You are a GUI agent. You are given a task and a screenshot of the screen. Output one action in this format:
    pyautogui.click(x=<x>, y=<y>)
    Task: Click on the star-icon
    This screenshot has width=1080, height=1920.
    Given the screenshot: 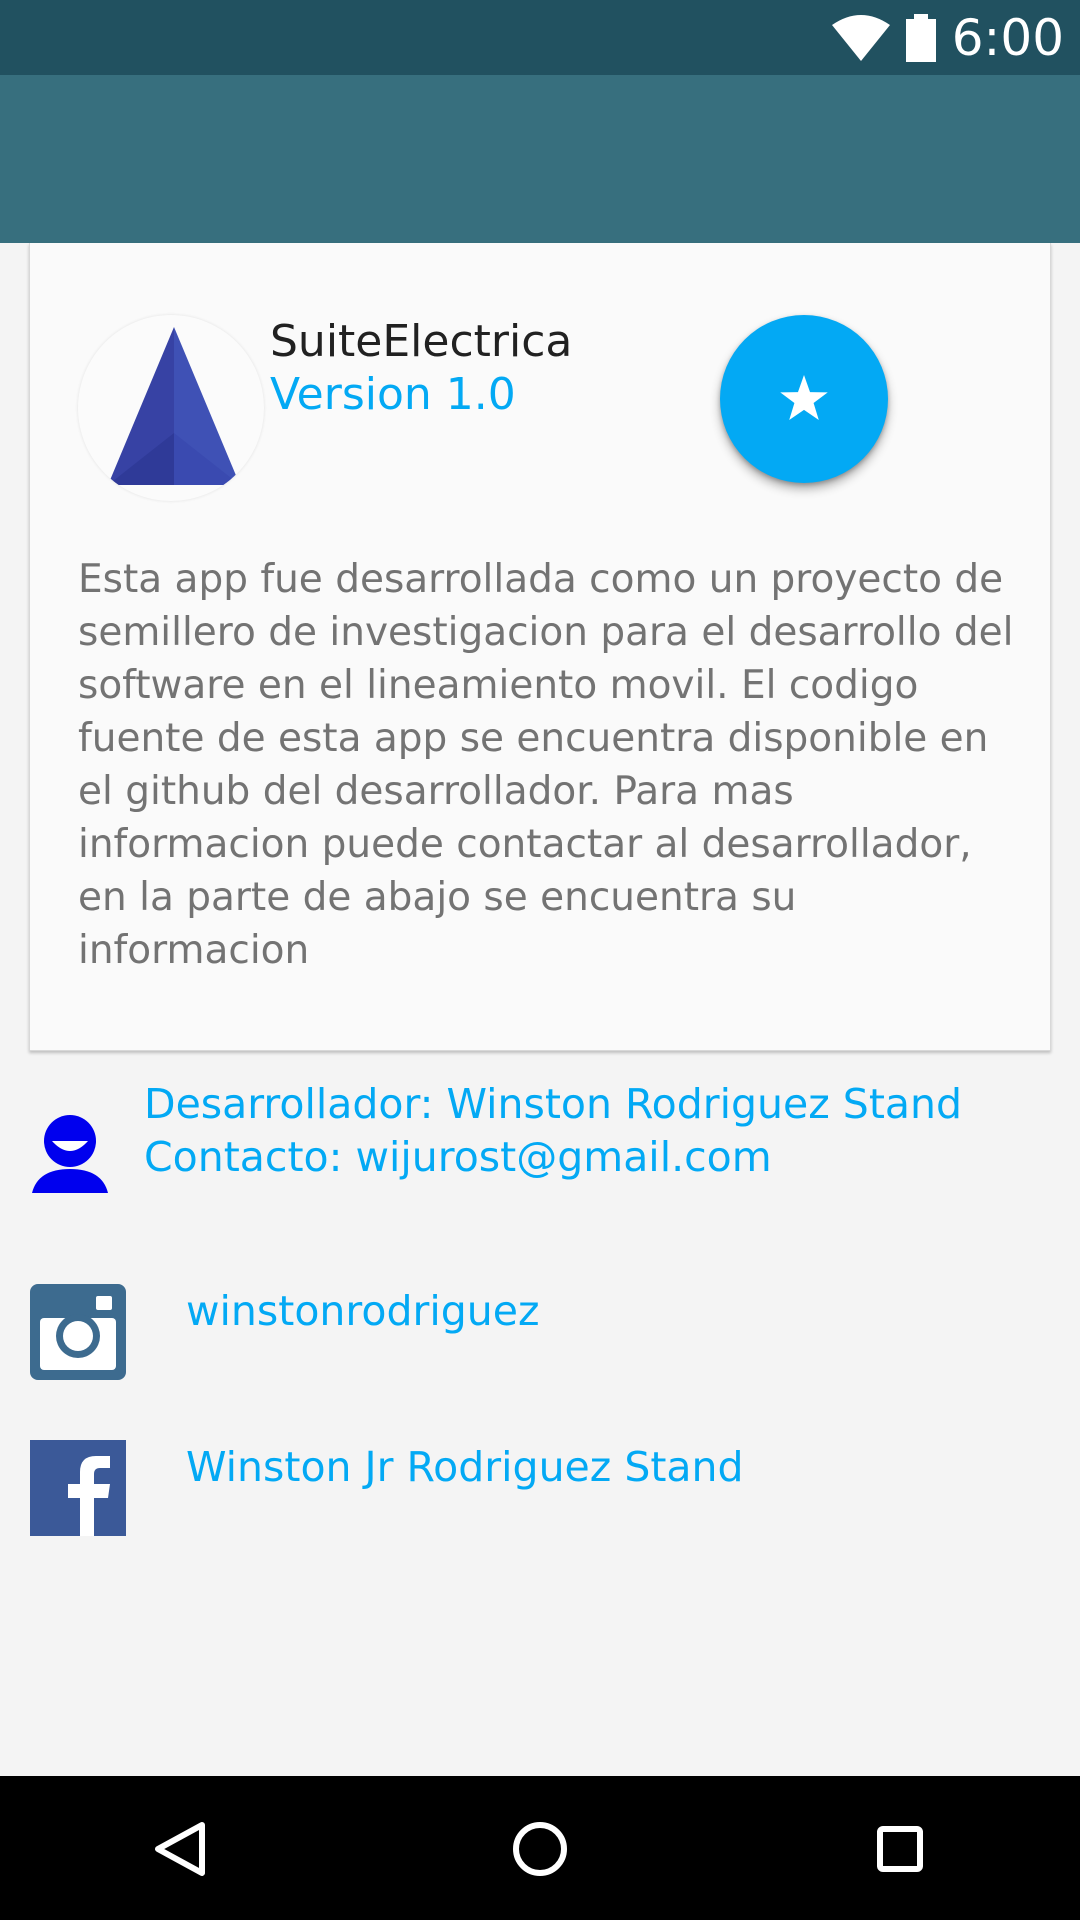 What is the action you would take?
    pyautogui.click(x=804, y=398)
    